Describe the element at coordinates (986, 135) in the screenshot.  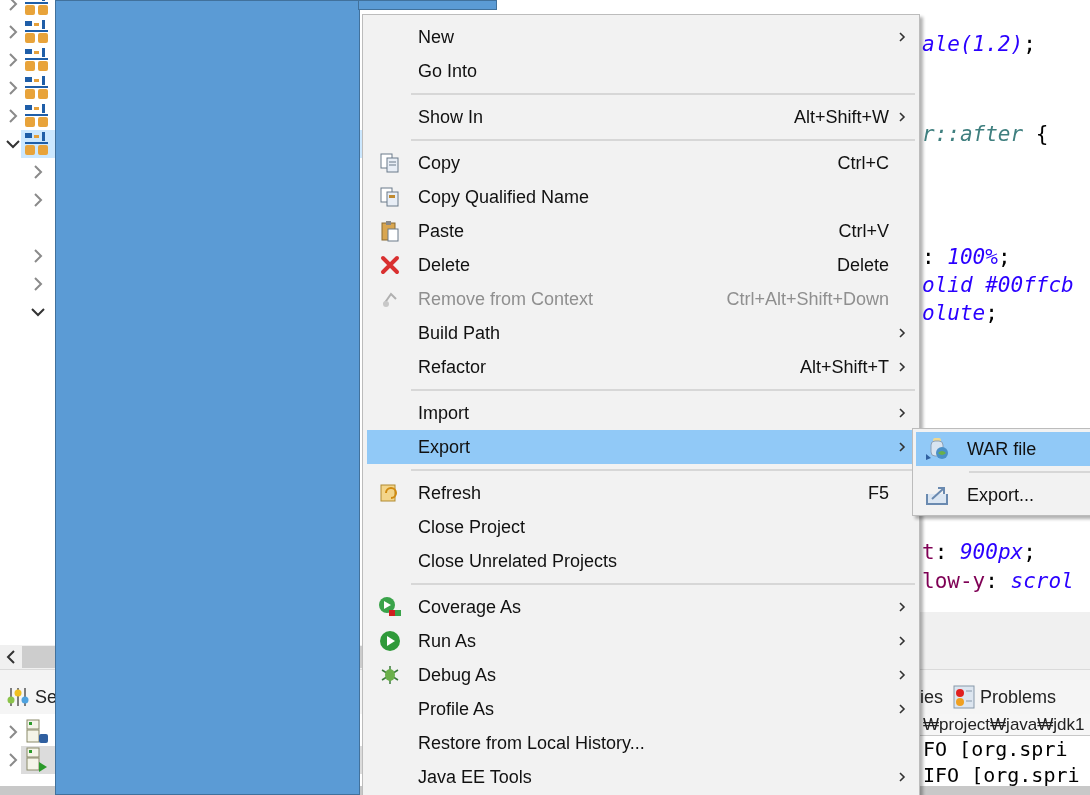
I see `code-line: r::after {` at that location.